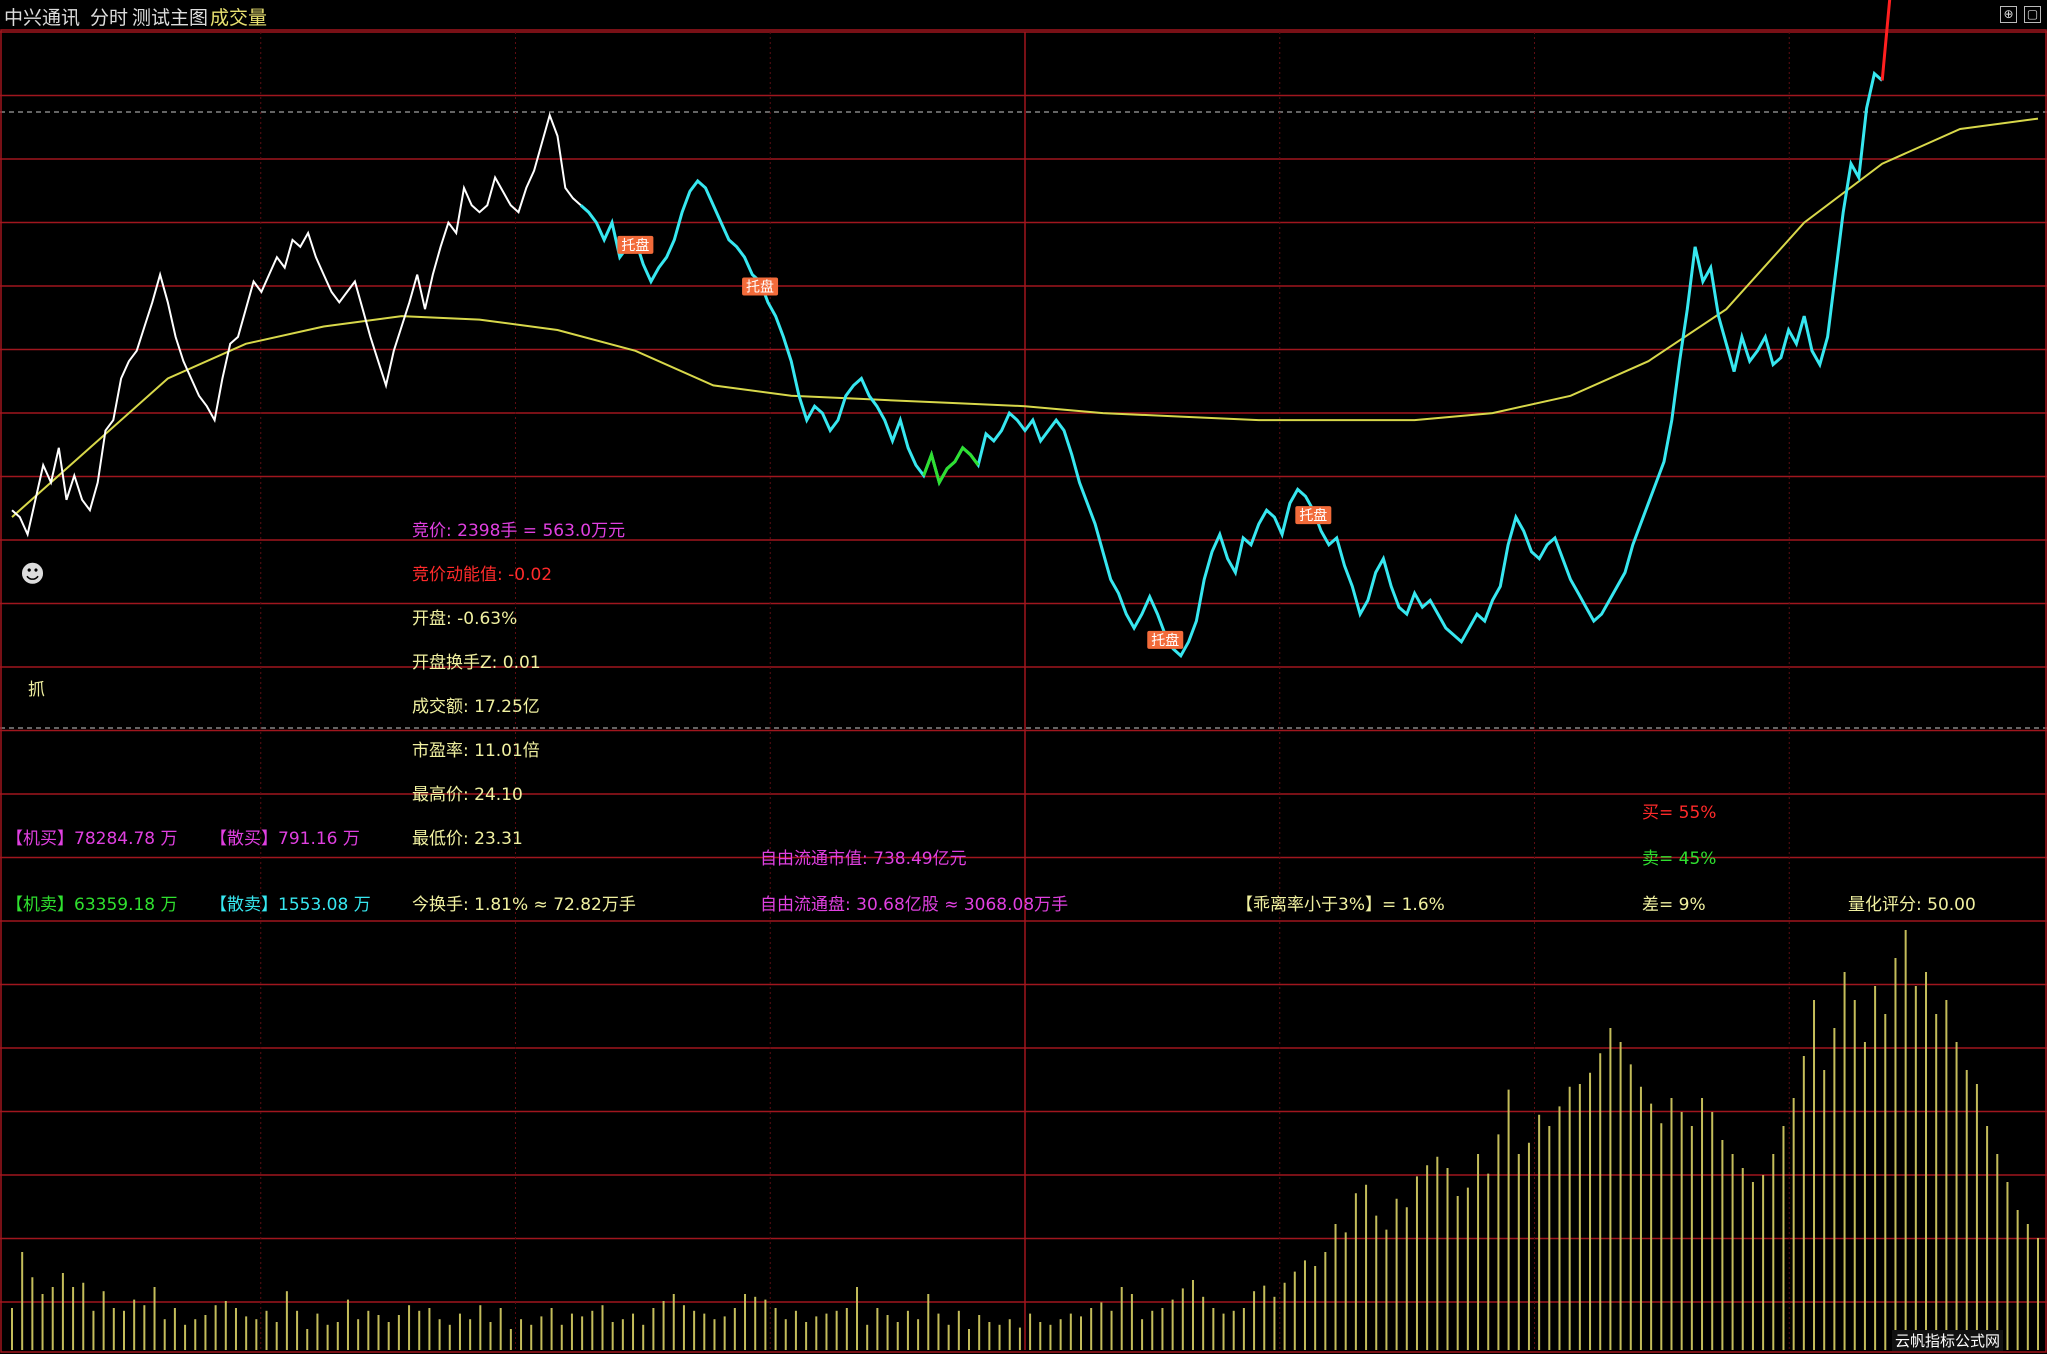  I want to click on quant-score: 量化评分: 50.00, so click(1912, 905).